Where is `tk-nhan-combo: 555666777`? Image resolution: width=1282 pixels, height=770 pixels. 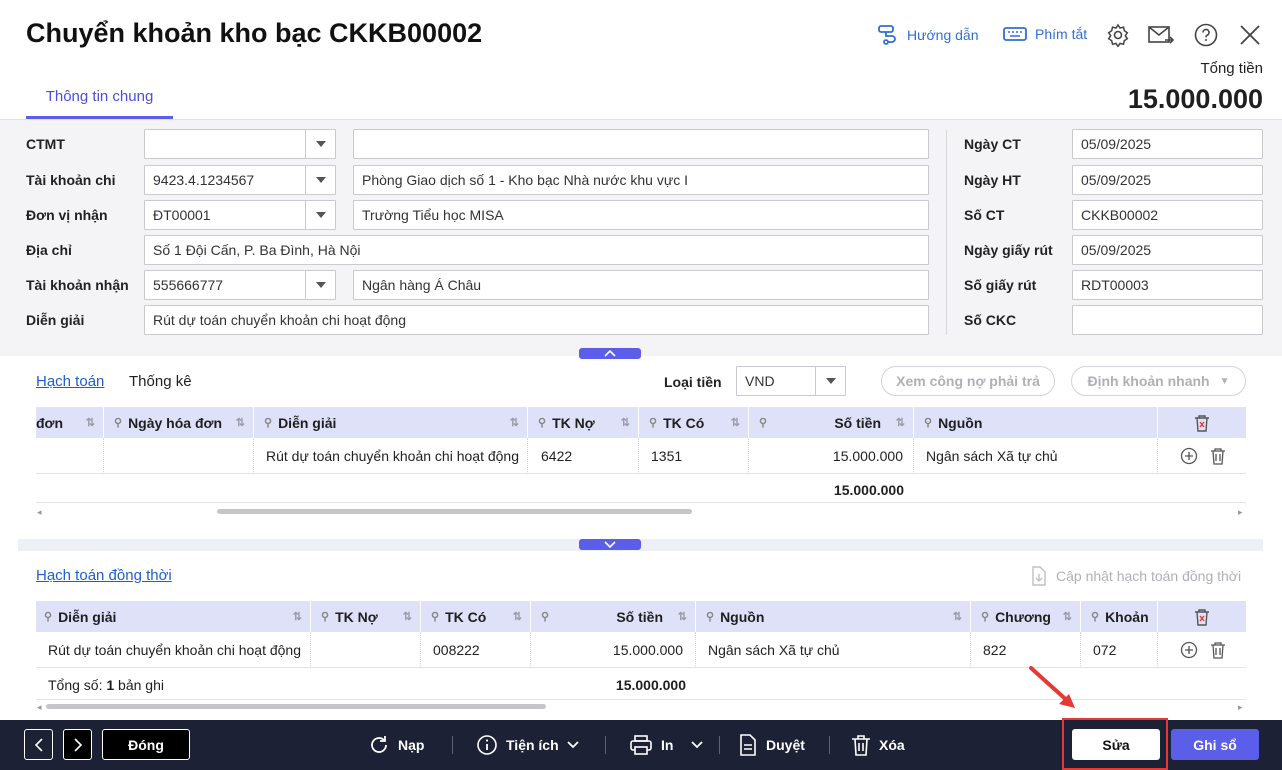 tk-nhan-combo: 555666777 is located at coordinates (240, 285).